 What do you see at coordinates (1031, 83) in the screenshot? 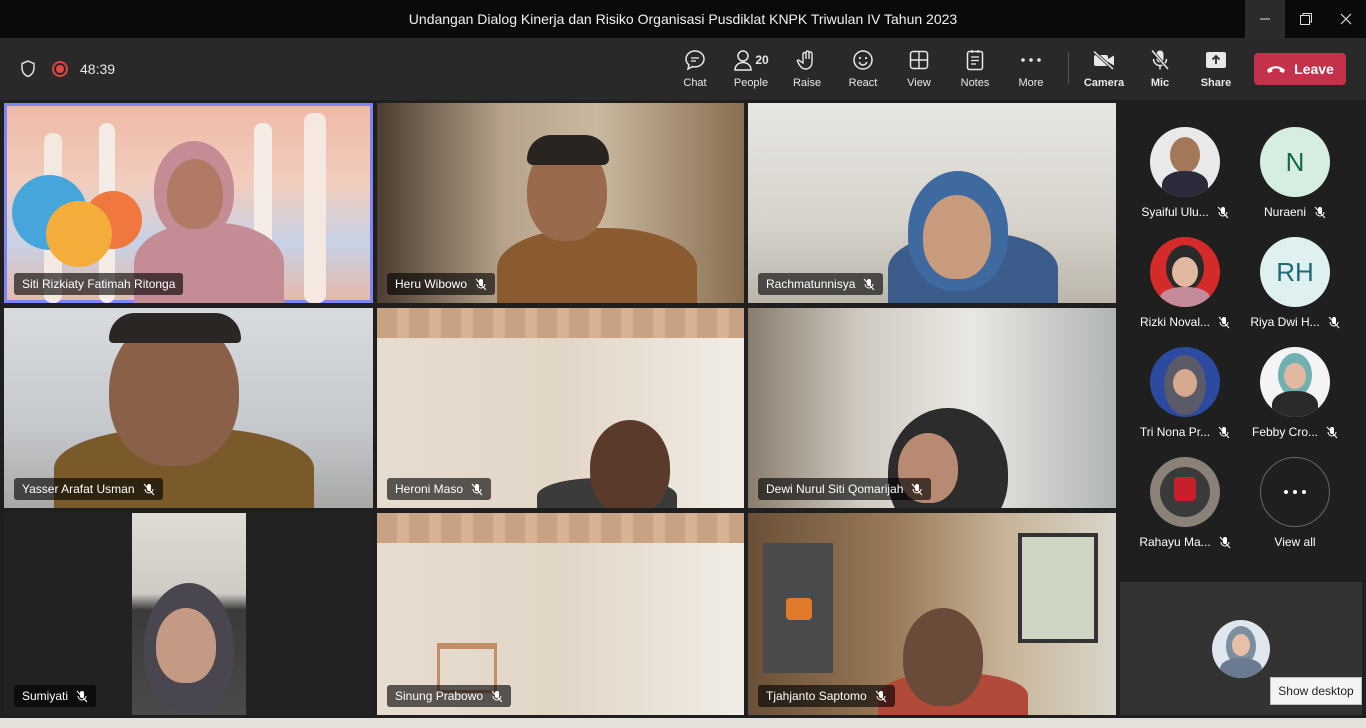
I see `more-label: More` at bounding box center [1031, 83].